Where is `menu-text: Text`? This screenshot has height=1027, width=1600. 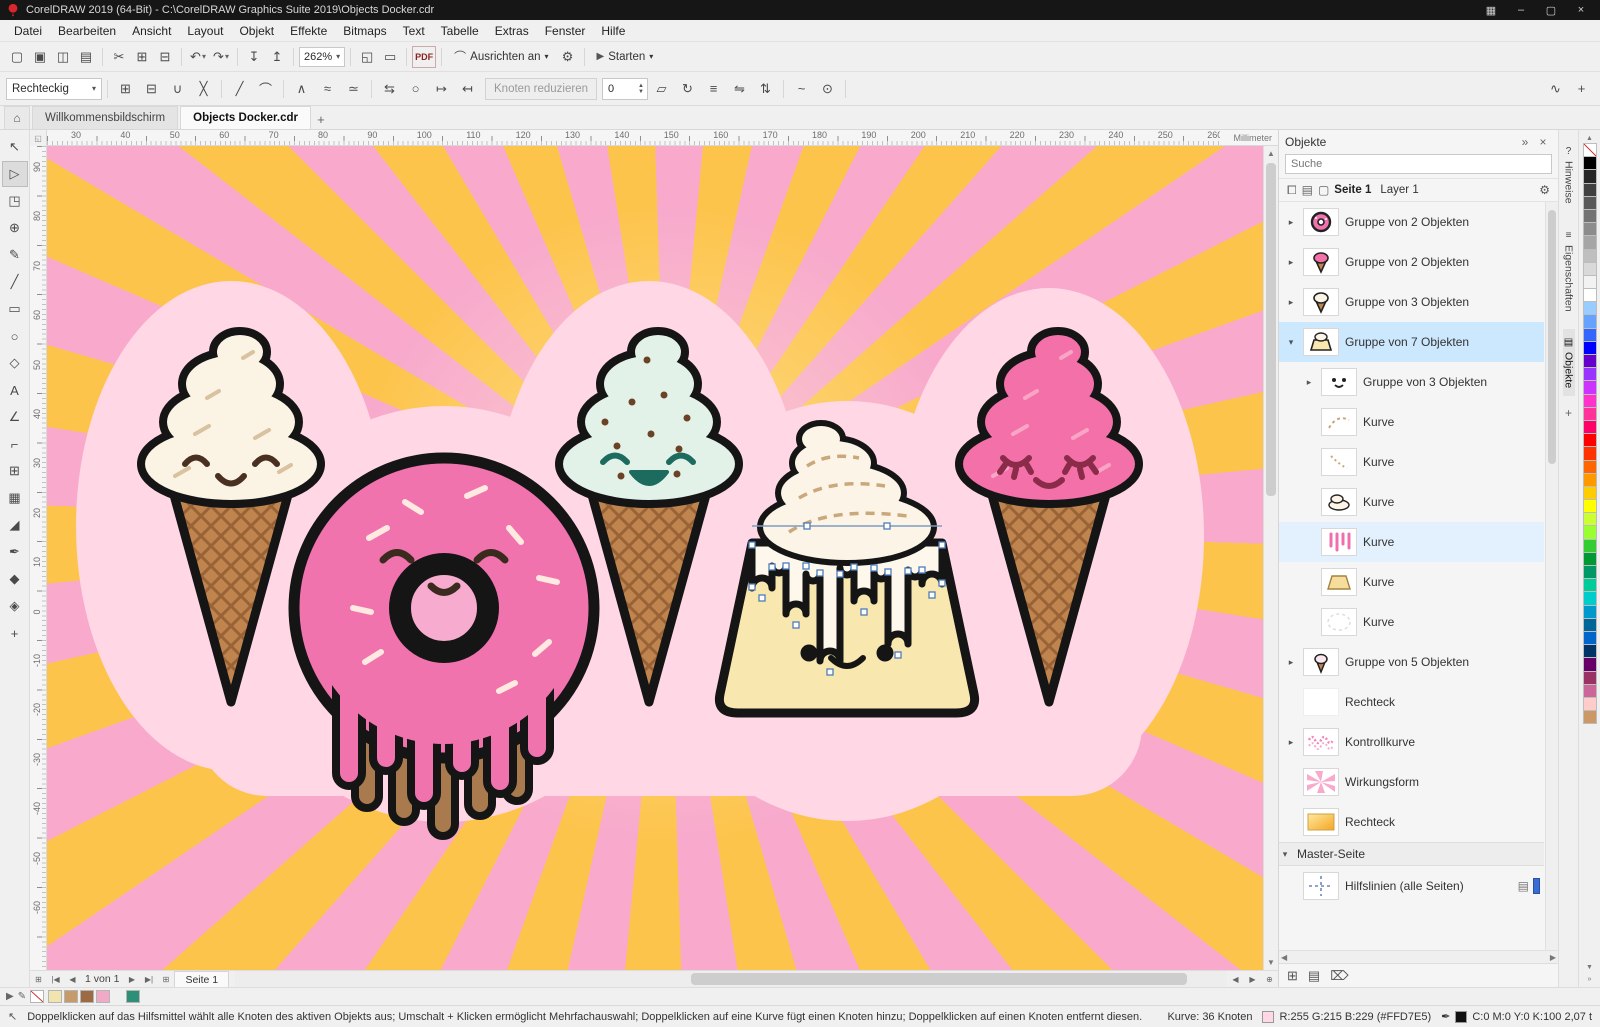
menu-text: Text is located at coordinates (414, 31).